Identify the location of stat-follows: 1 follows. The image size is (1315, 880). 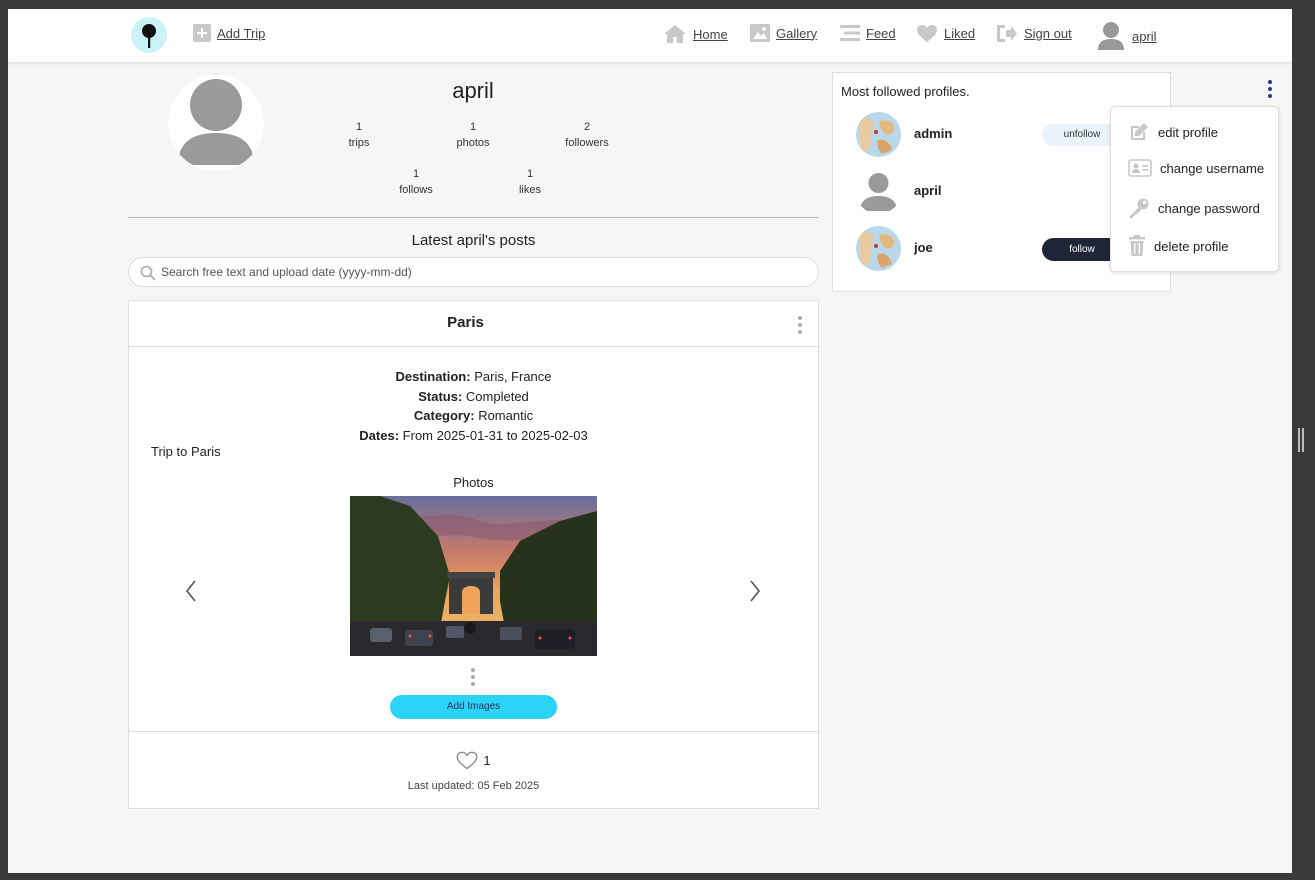
(416, 182).